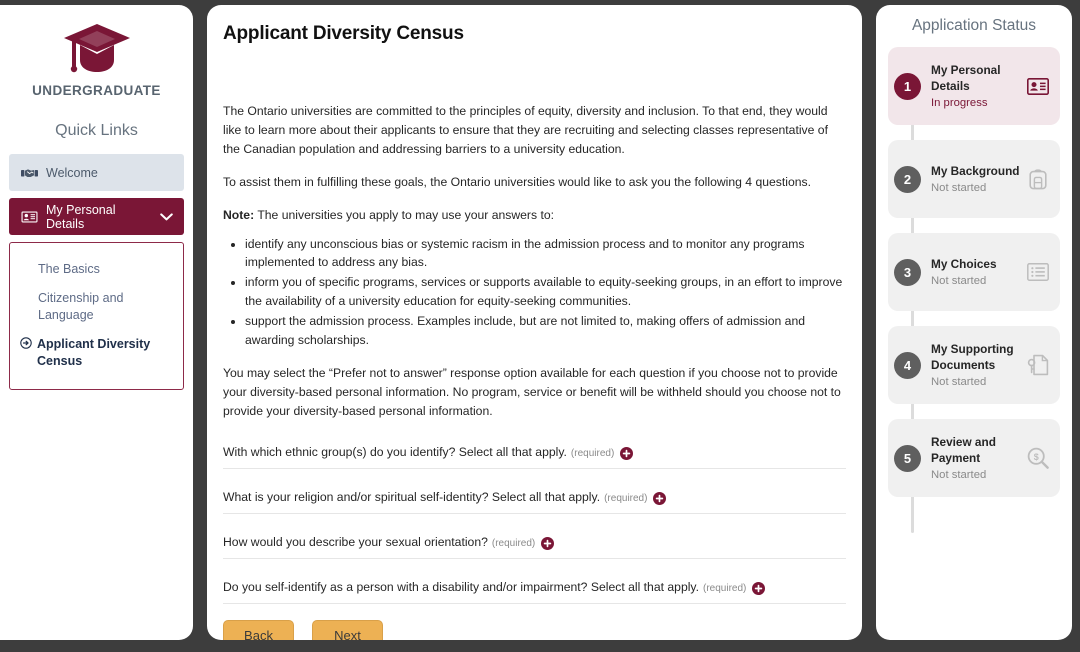 Image resolution: width=1080 pixels, height=652 pixels. What do you see at coordinates (239, 214) in the screenshot?
I see `note-label: Note:` at bounding box center [239, 214].